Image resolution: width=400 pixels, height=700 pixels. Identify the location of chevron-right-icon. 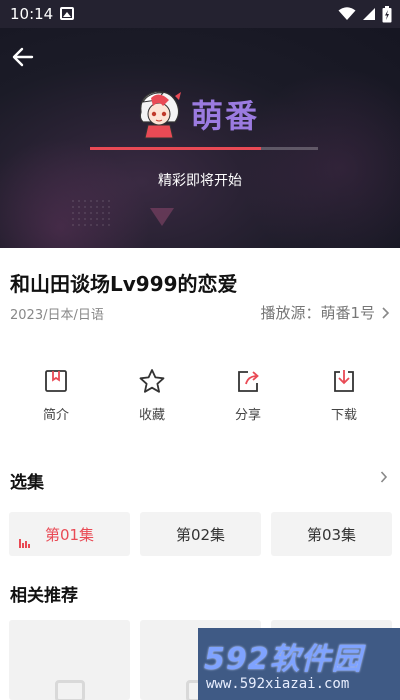
(386, 312).